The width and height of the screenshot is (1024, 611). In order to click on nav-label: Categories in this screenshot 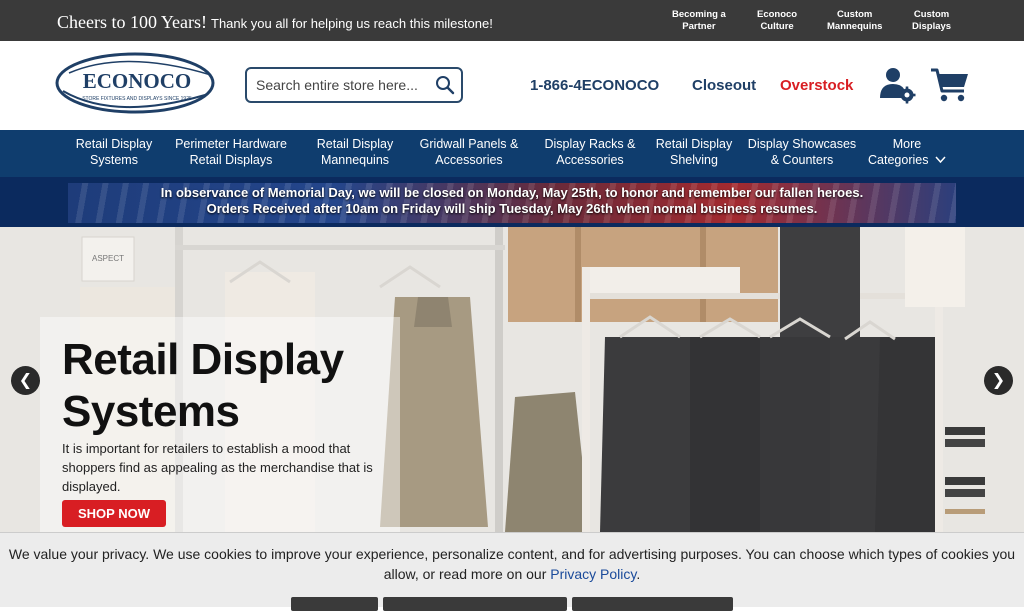, I will do `click(898, 160)`.